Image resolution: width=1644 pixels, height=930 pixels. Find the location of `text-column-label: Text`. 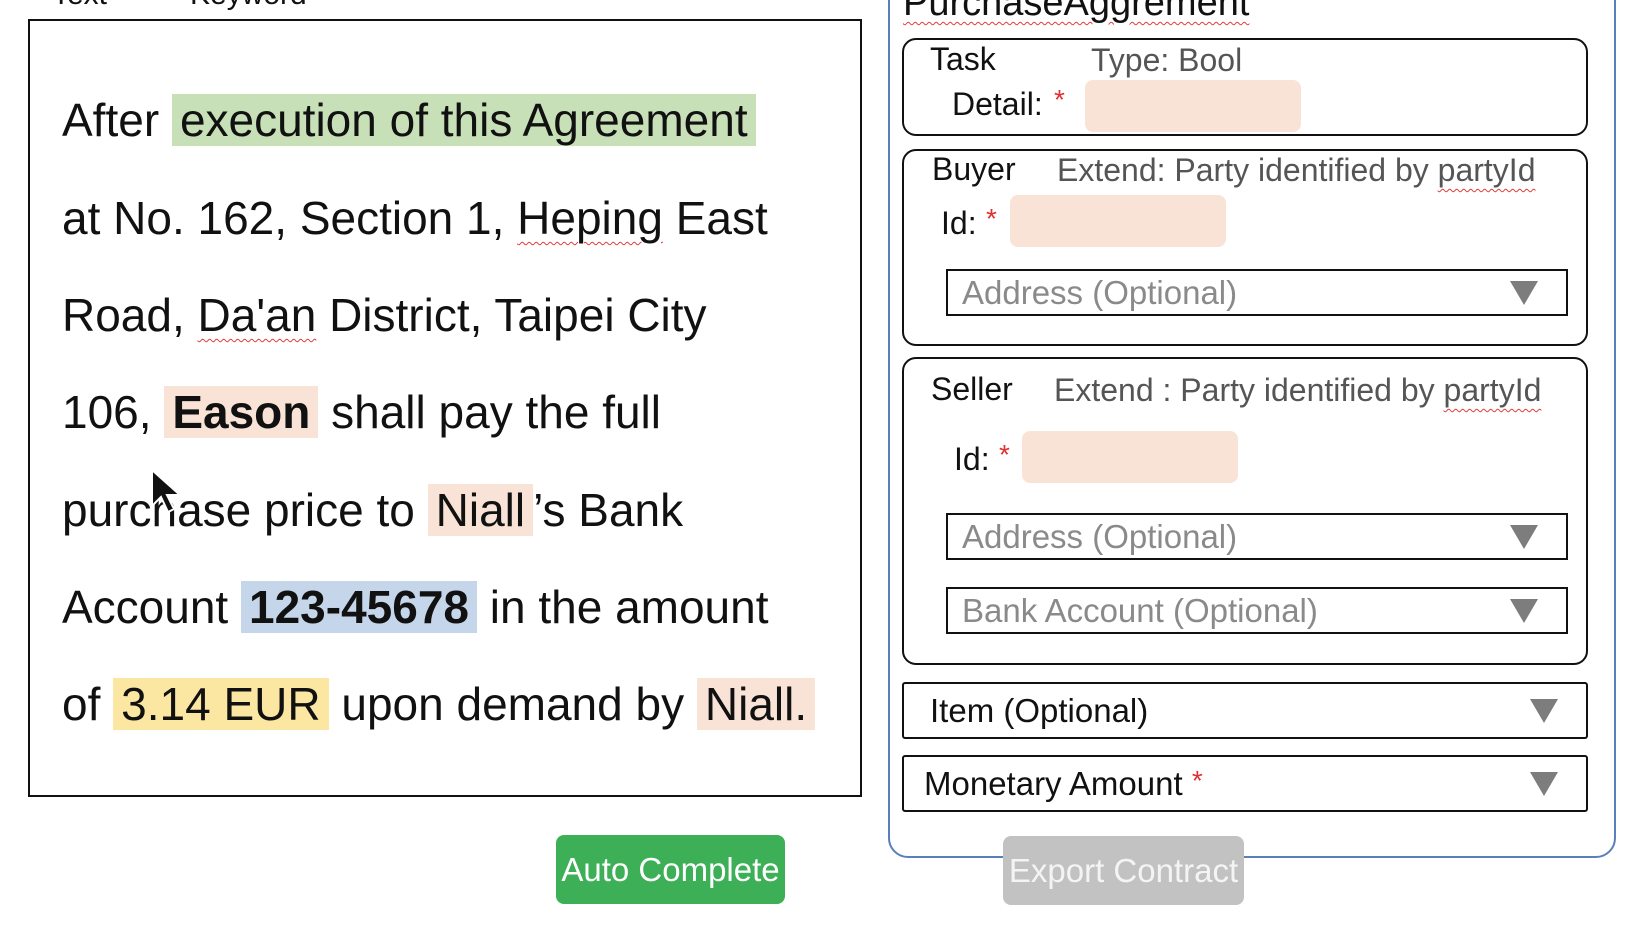

text-column-label: Text is located at coordinates (79, 6).